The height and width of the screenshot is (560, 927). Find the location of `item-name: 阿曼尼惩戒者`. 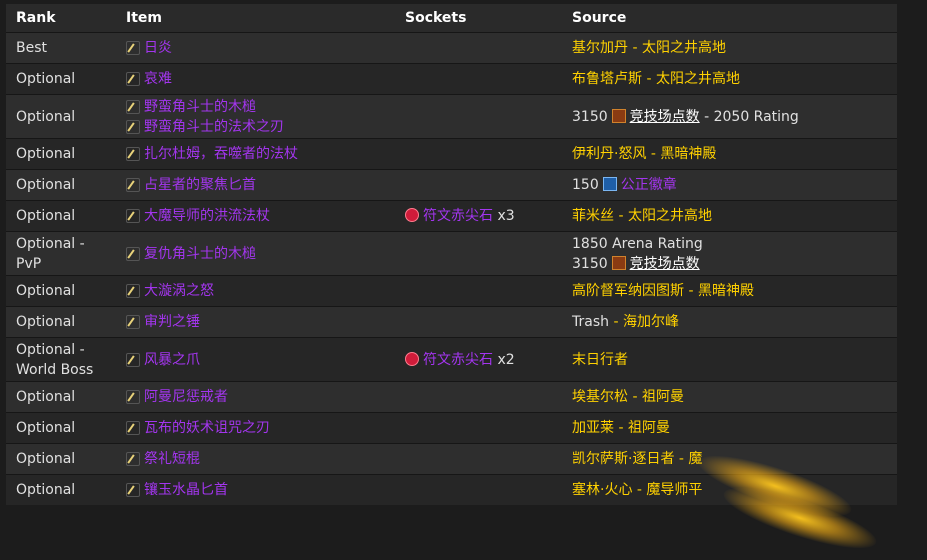

item-name: 阿曼尼惩戒者 is located at coordinates (186, 397).